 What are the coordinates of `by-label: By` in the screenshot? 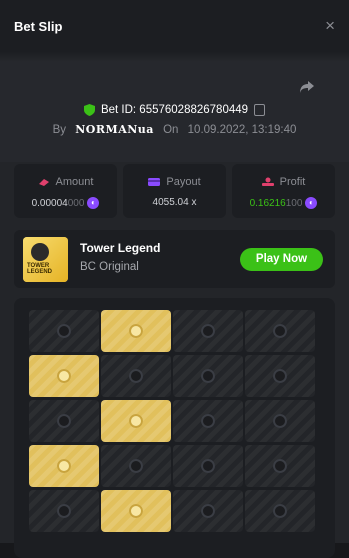 It's located at (59, 130).